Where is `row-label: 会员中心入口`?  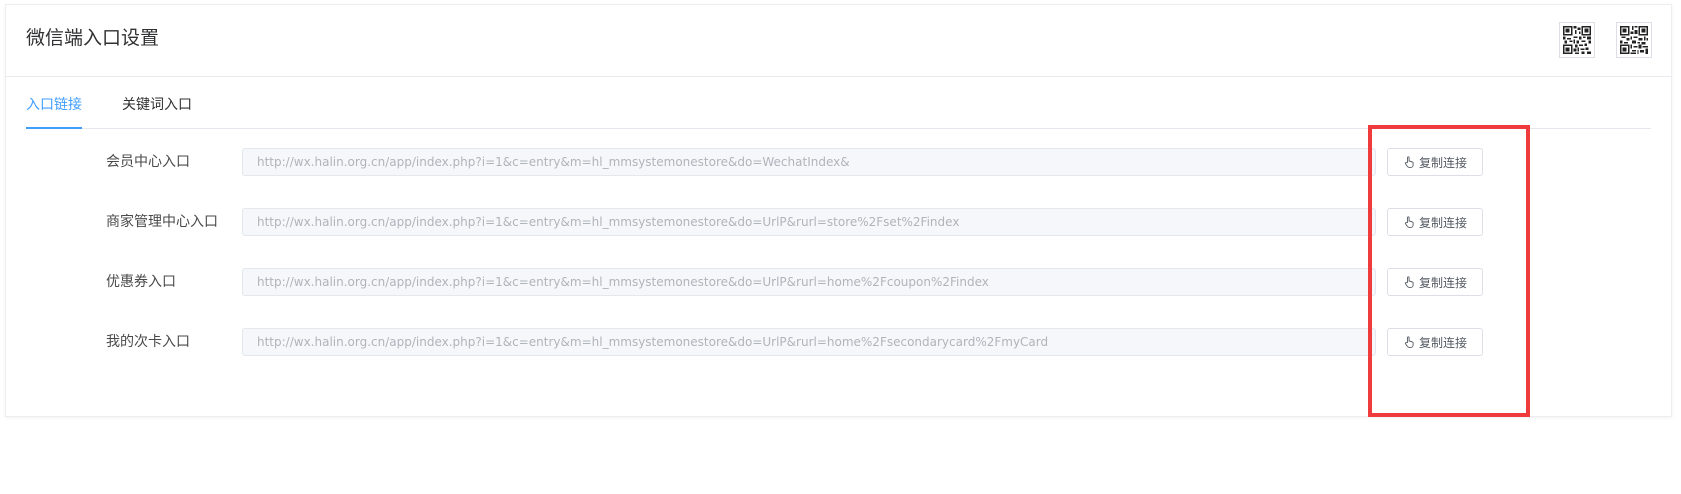 row-label: 会员中心入口 is located at coordinates (148, 162).